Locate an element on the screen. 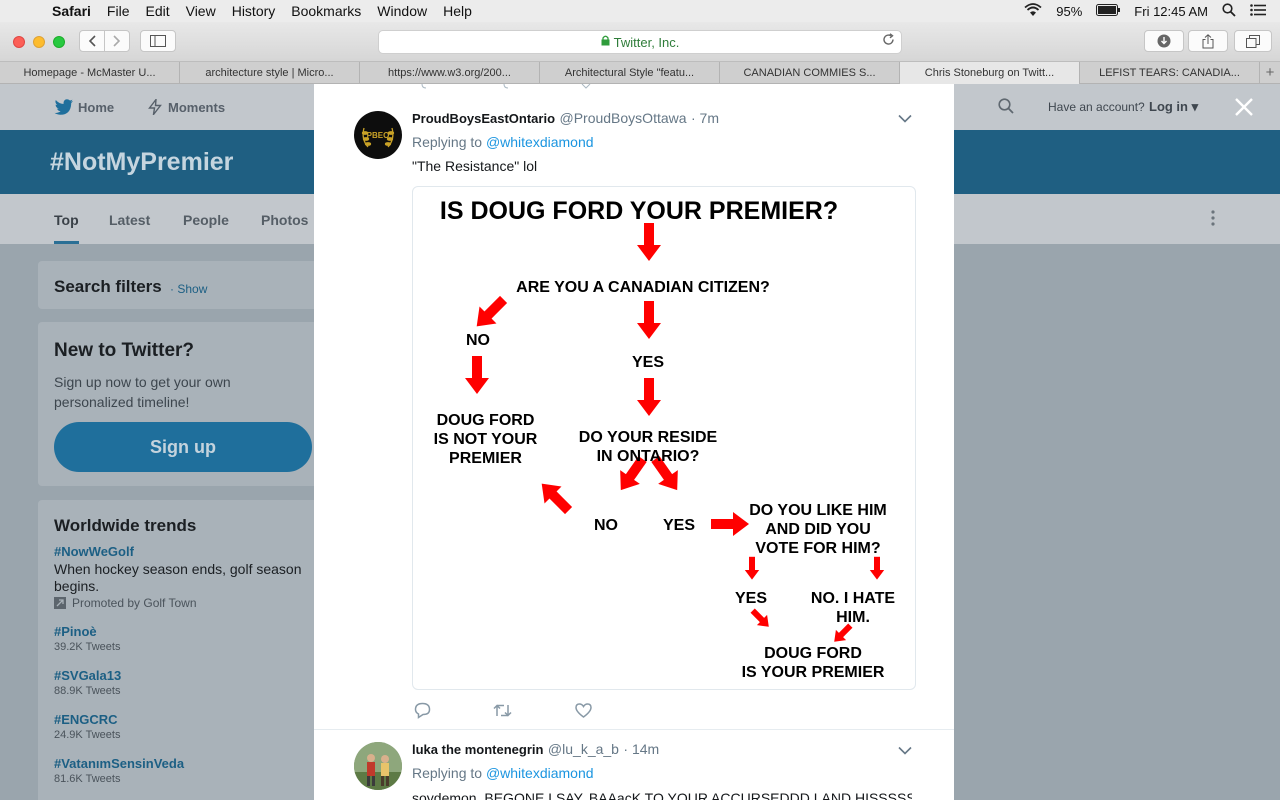 The image size is (1280, 800). trend-item-name: #ENGCRC is located at coordinates (86, 719).